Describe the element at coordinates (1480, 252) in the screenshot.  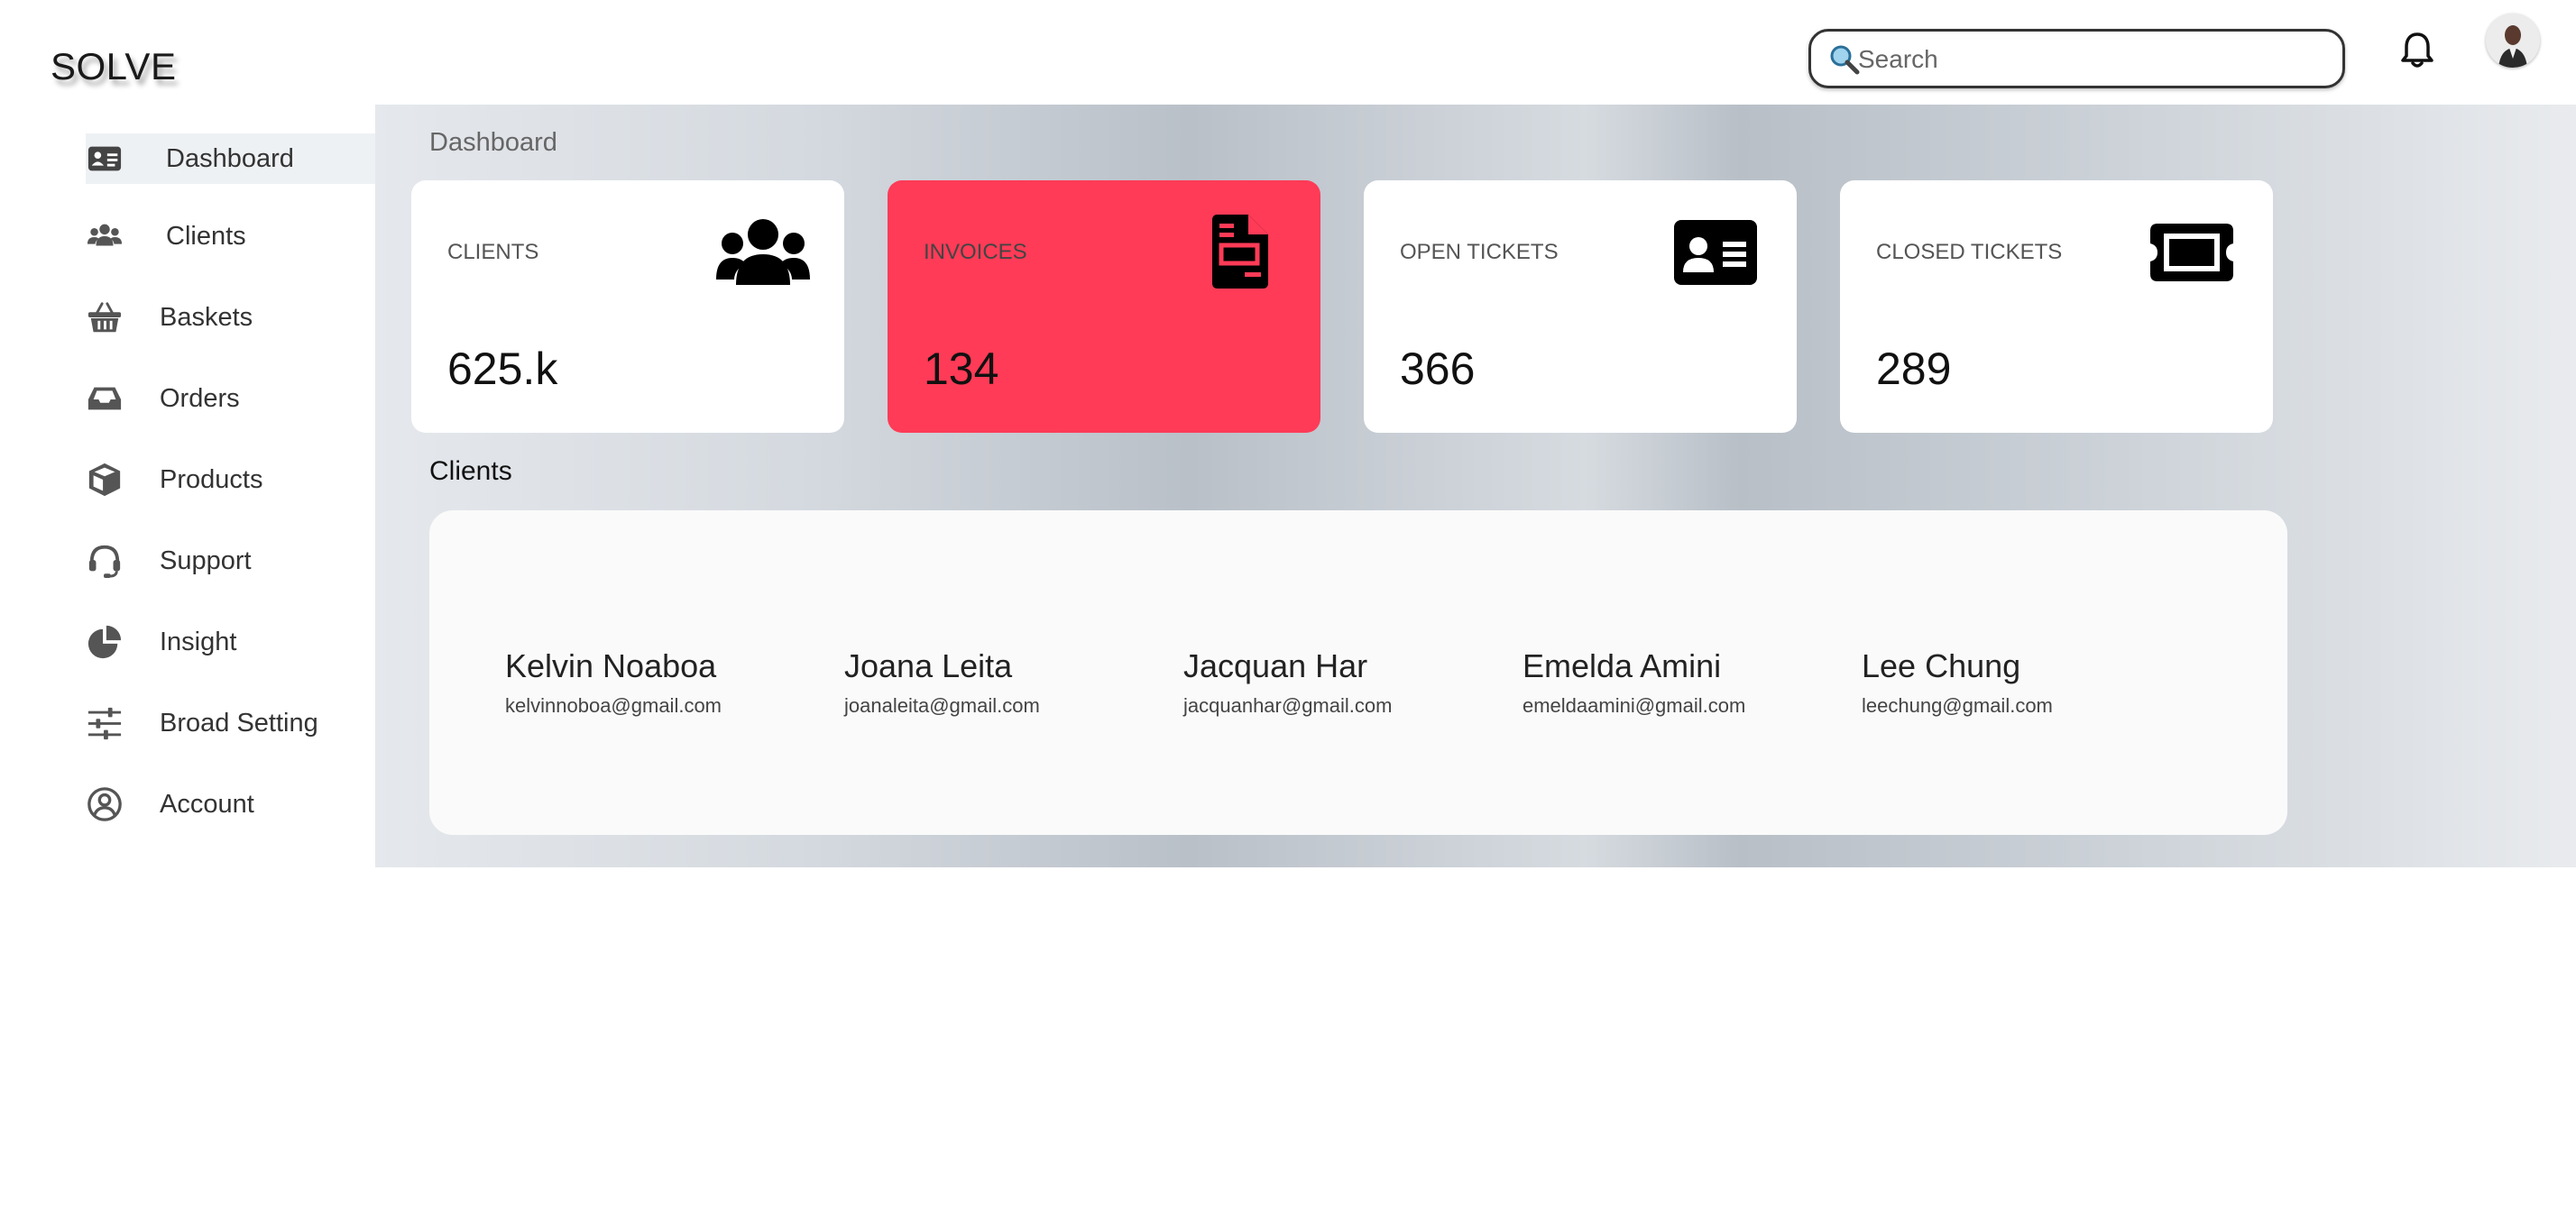
I see `stat-card-label: OPEN TICKETS` at that location.